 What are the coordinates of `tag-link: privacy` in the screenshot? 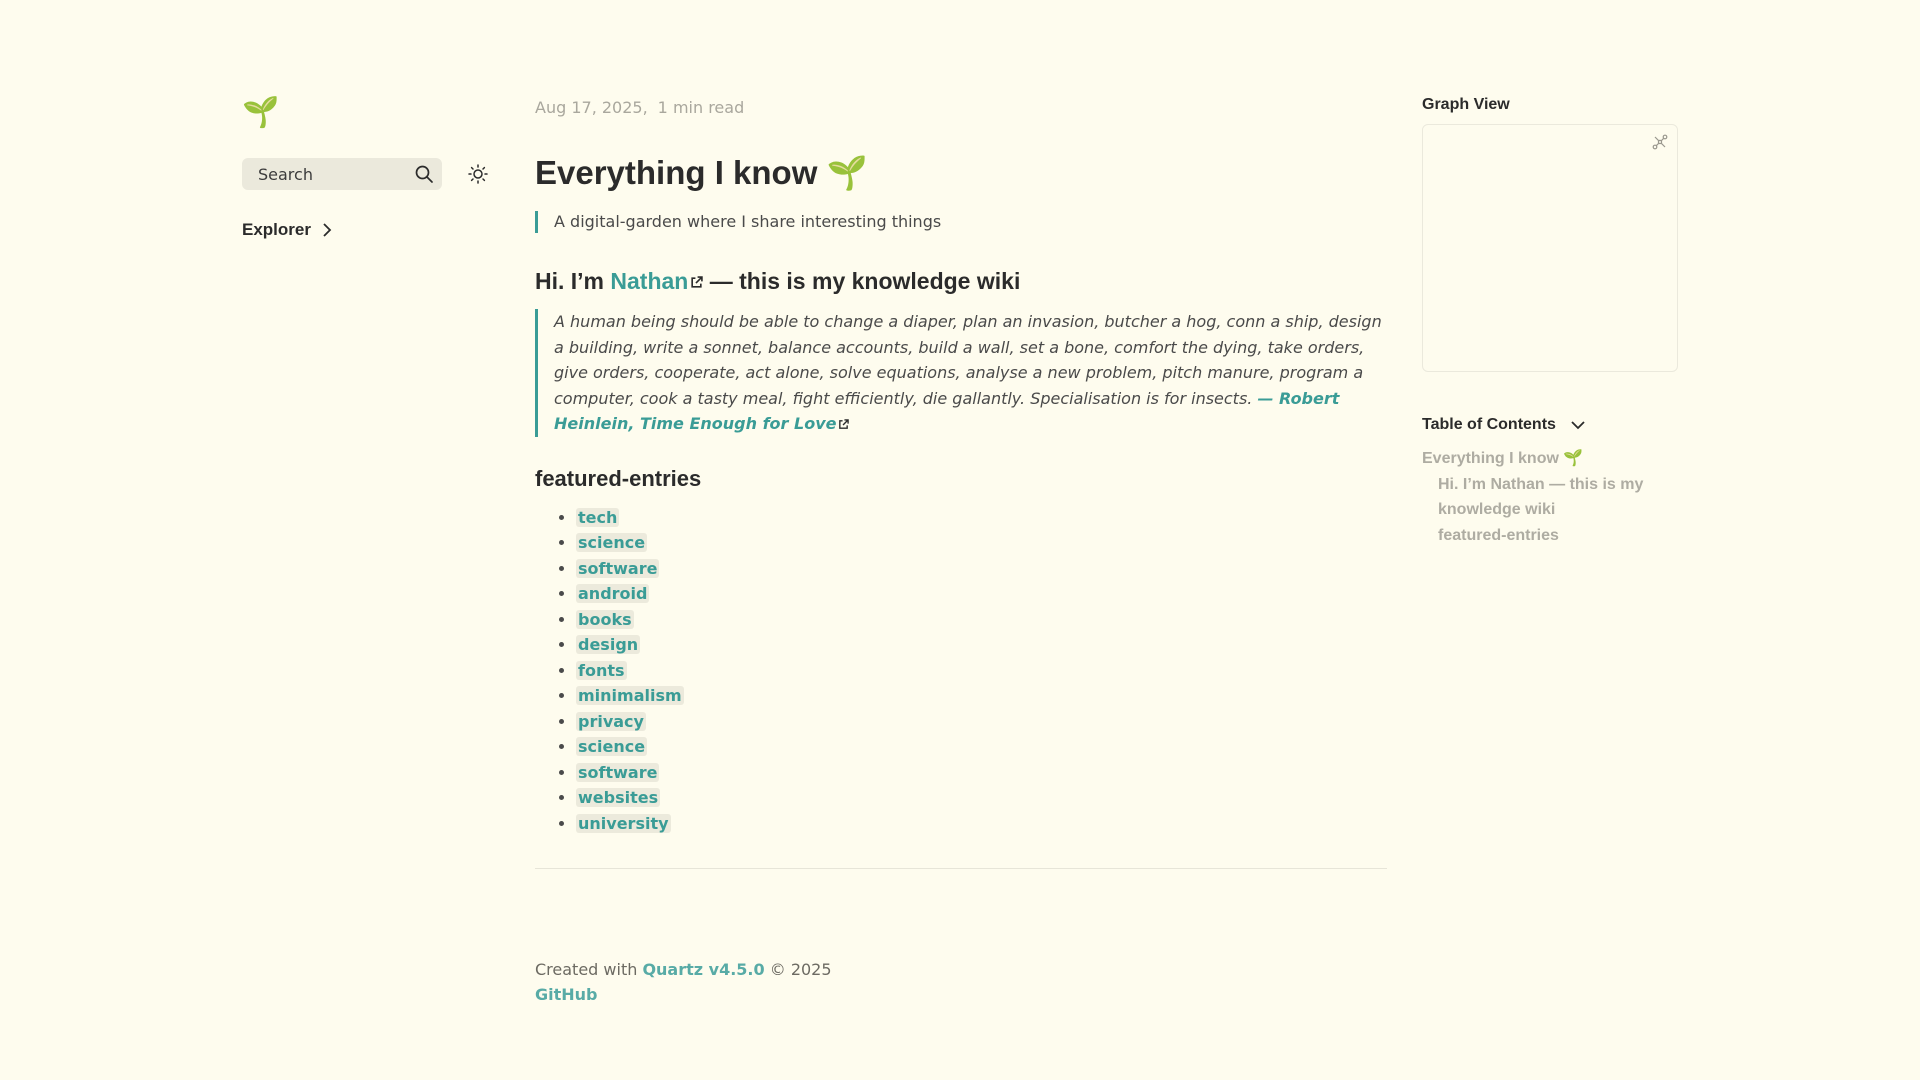 It's located at (611, 721).